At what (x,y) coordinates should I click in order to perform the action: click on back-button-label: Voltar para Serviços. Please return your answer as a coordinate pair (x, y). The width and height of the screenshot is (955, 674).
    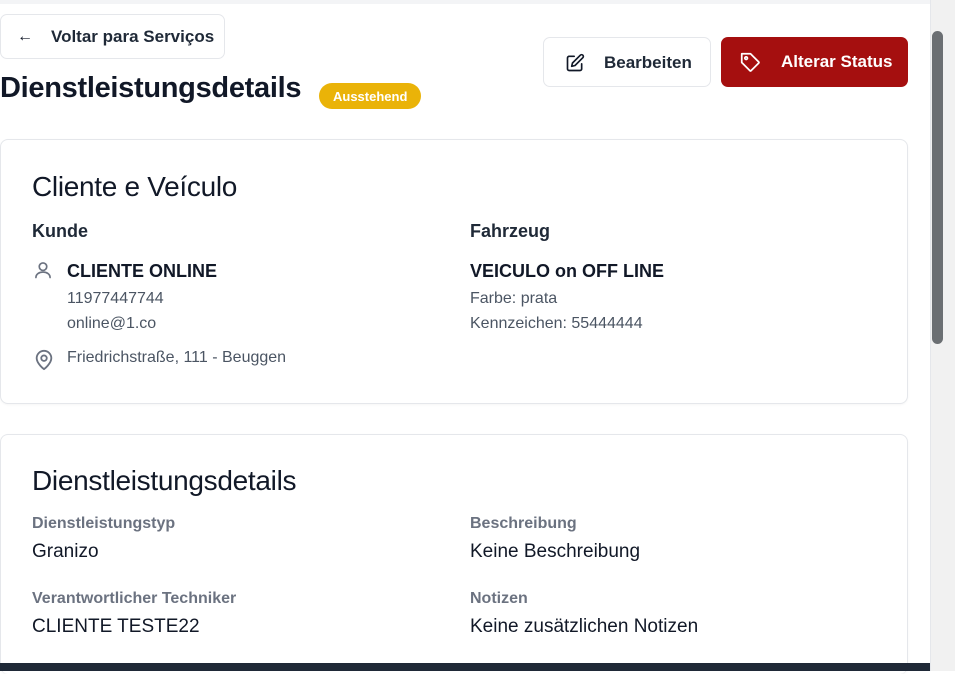
    Looking at the image, I should click on (133, 36).